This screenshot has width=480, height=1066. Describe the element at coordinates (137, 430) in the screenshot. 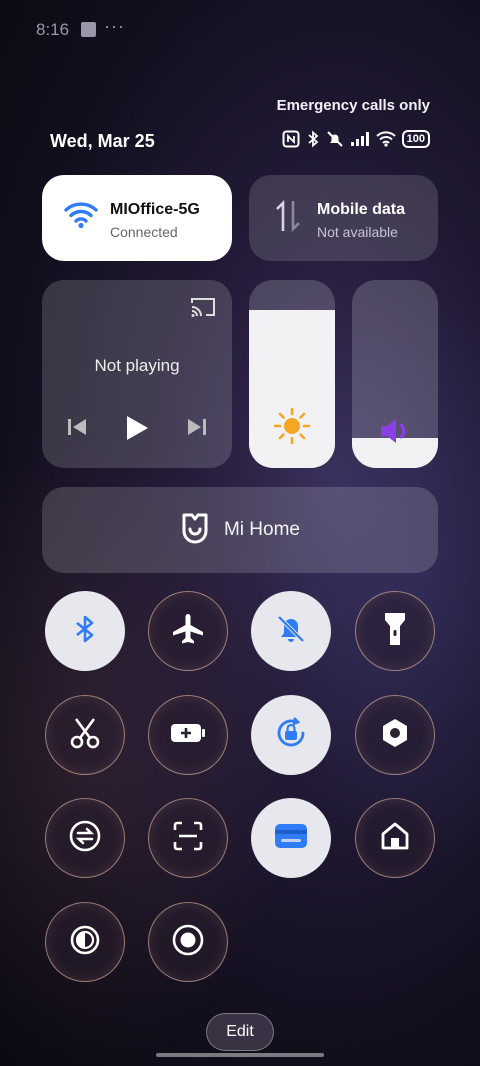

I see `play-icon` at that location.